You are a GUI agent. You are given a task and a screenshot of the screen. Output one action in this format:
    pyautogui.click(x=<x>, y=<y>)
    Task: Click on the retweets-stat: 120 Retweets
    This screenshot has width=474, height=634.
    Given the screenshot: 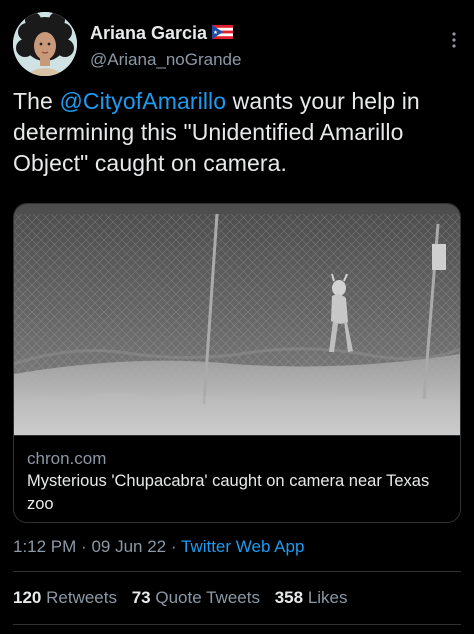 What is the action you would take?
    pyautogui.click(x=65, y=597)
    